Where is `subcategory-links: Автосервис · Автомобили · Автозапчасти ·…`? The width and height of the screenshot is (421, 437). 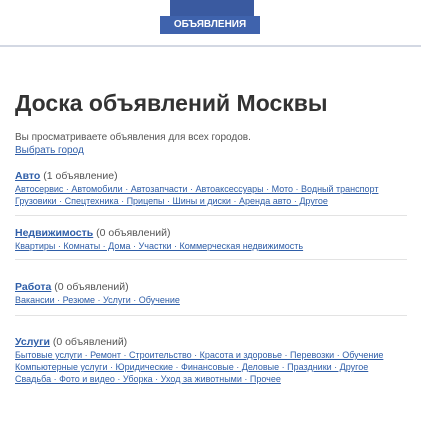
subcategory-links: Автосервис · Автомобили · Автозапчасти ·… is located at coordinates (215, 189).